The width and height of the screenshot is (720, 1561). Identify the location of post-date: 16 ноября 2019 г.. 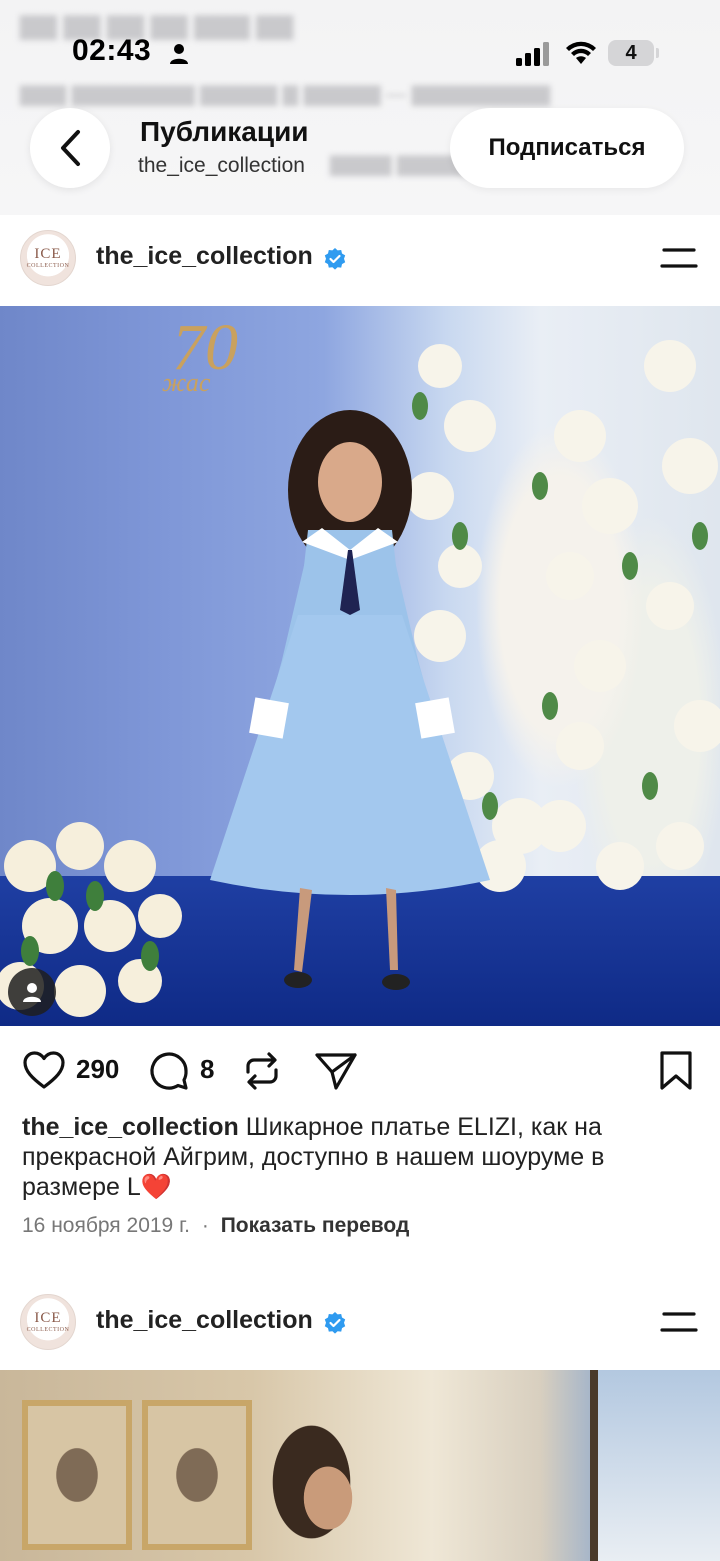
(106, 1225).